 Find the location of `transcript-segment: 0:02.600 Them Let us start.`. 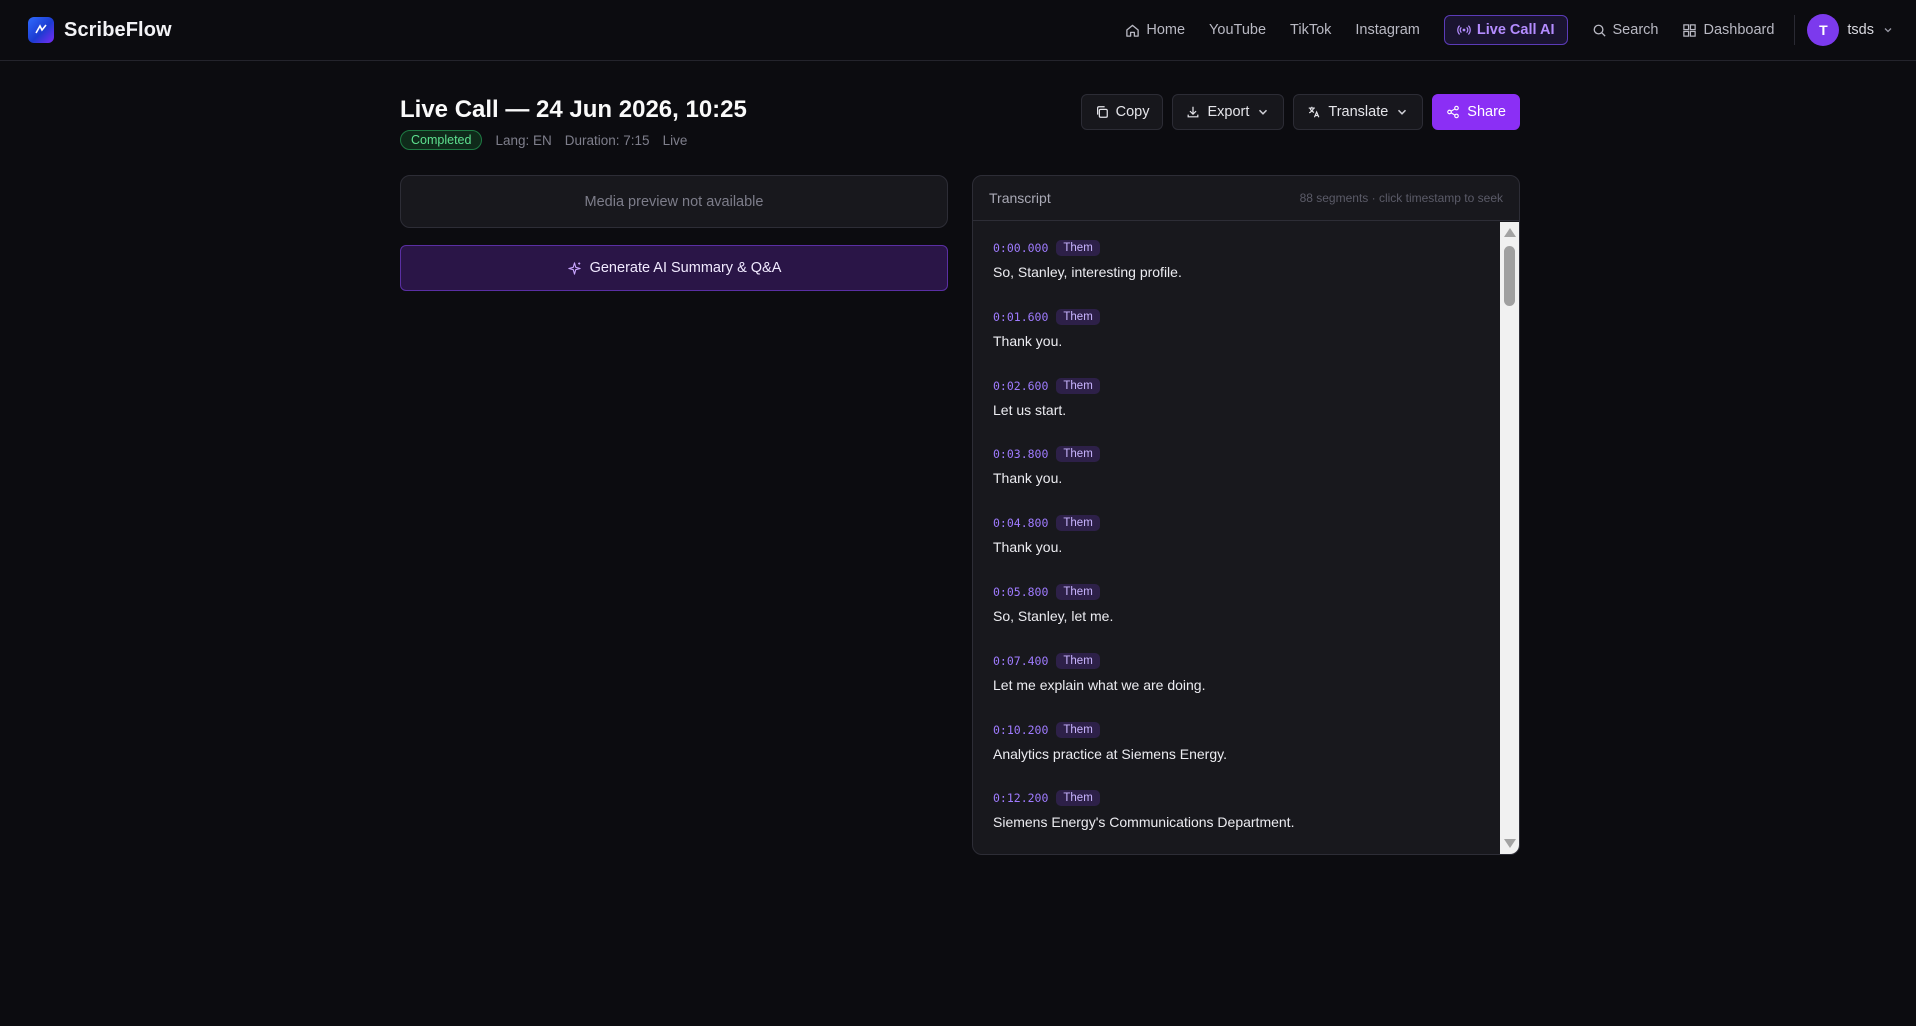

transcript-segment: 0:02.600 Them Let us start. is located at coordinates (1236, 394).